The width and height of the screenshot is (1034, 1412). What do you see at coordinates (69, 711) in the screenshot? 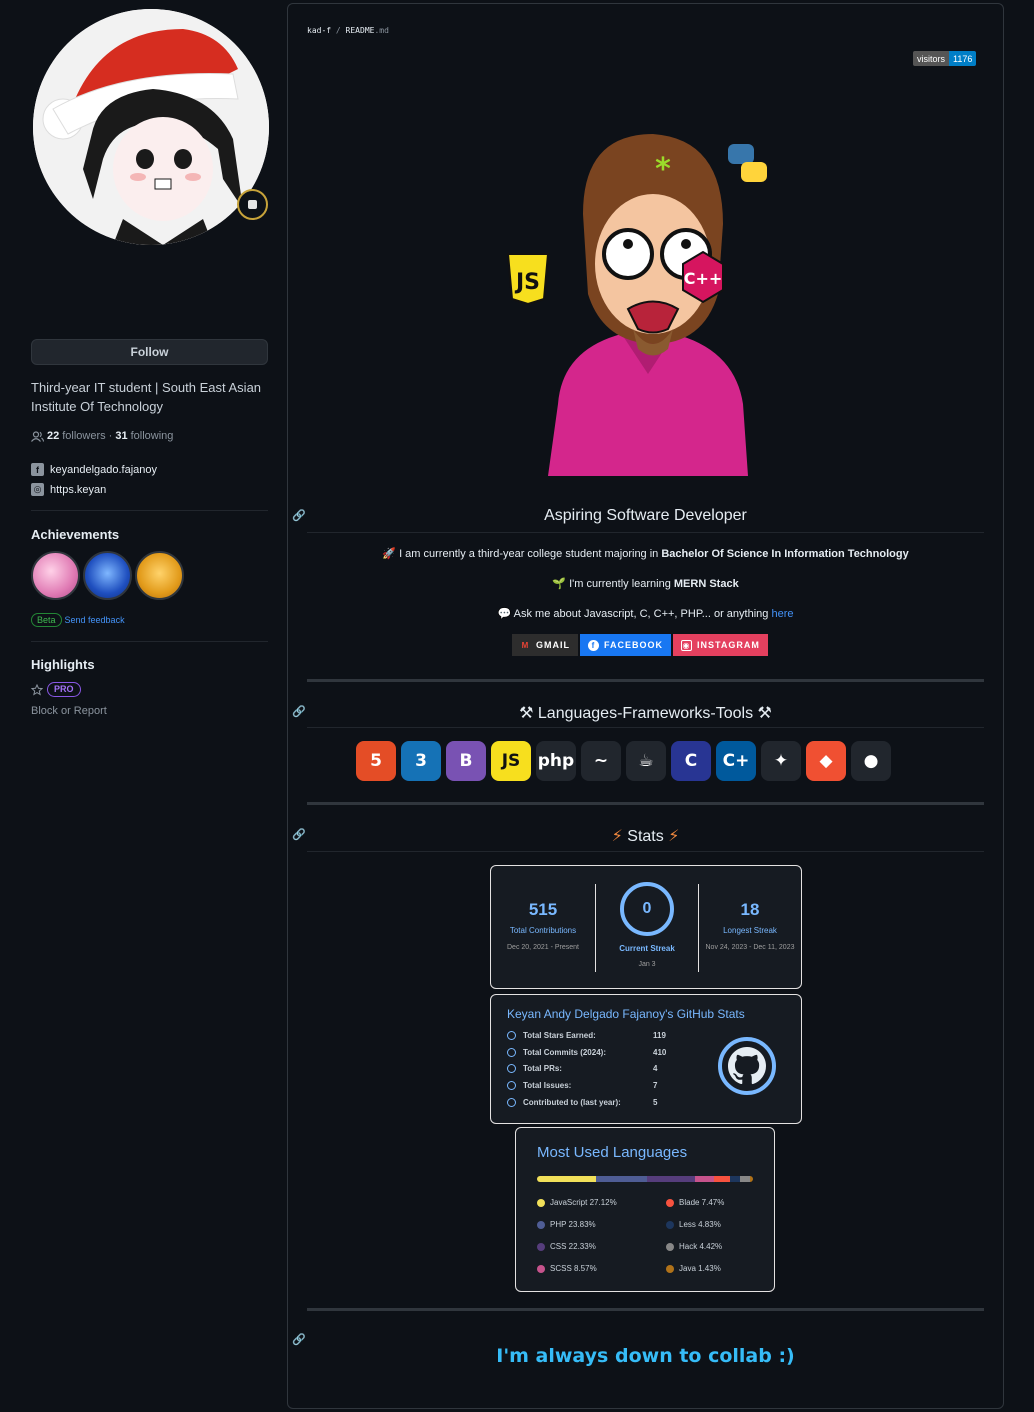
I see `block-report-link: Block or Report` at bounding box center [69, 711].